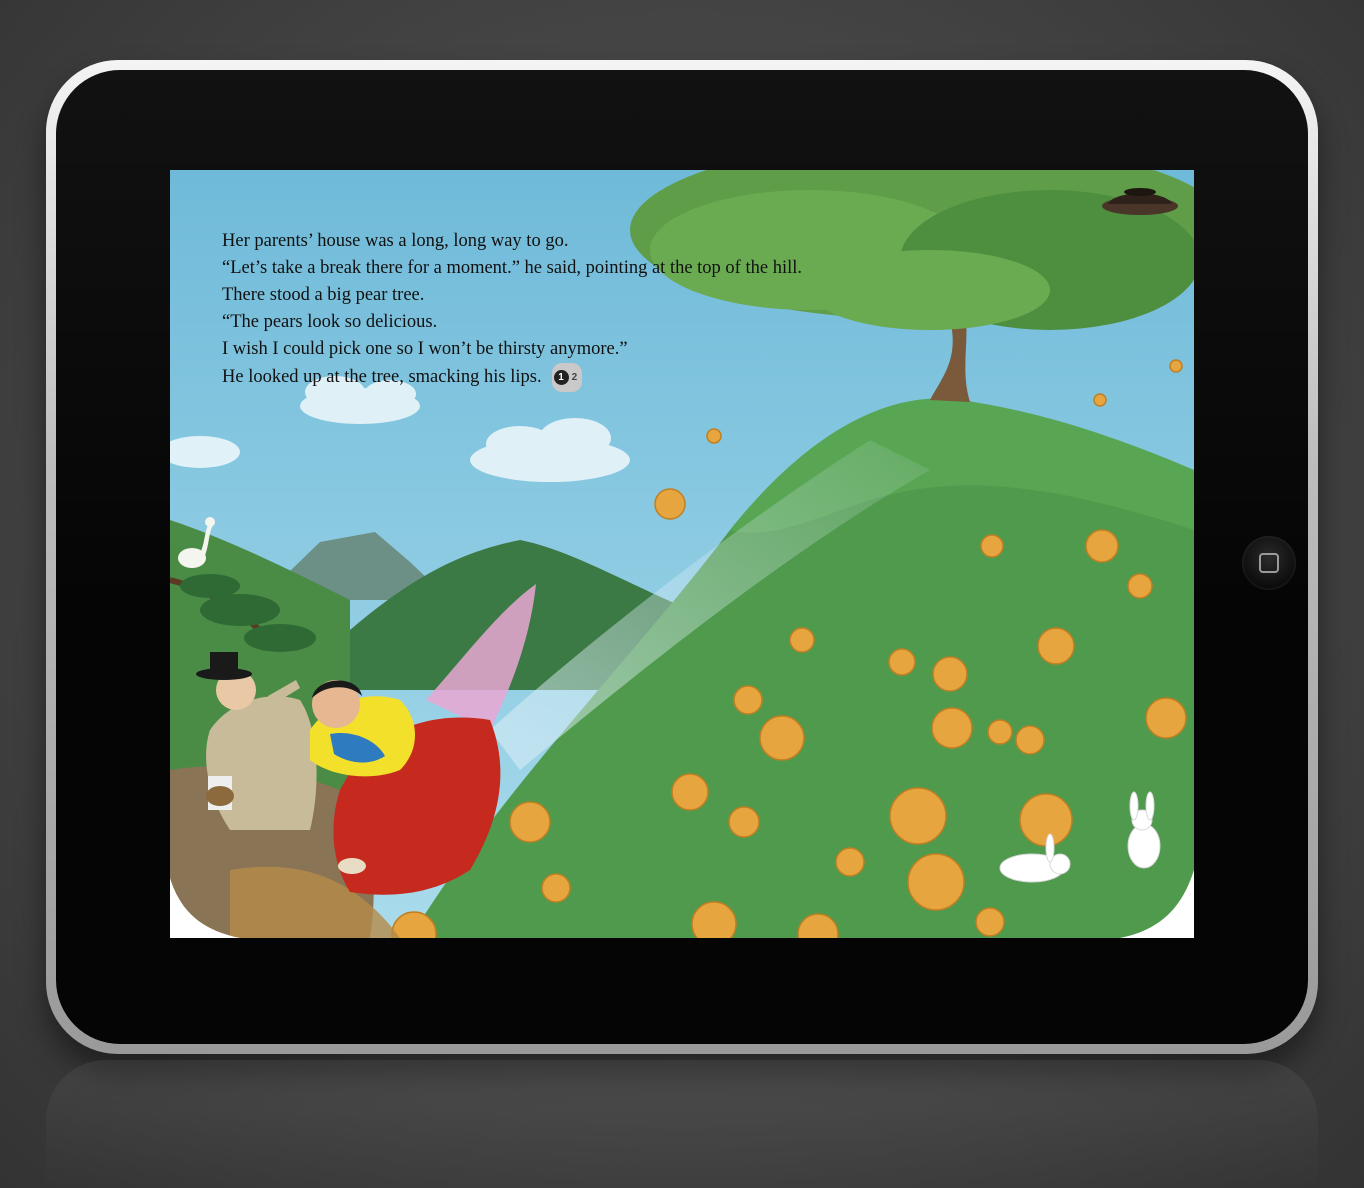 The width and height of the screenshot is (1364, 1188). What do you see at coordinates (682, 1124) in the screenshot?
I see `tablet-reflection` at bounding box center [682, 1124].